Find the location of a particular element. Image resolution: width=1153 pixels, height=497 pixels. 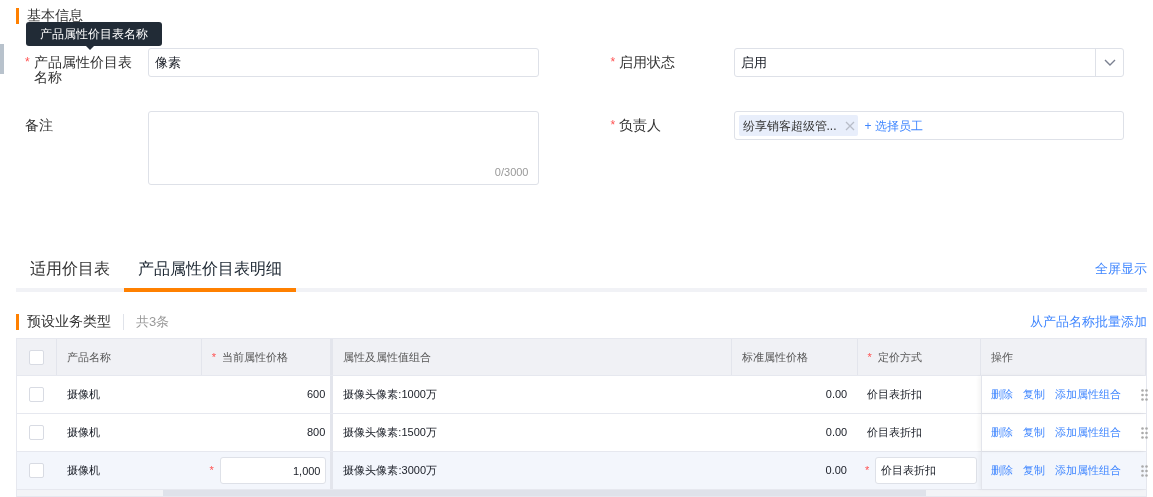

tab: 产品属性价目表明细 is located at coordinates (210, 270).